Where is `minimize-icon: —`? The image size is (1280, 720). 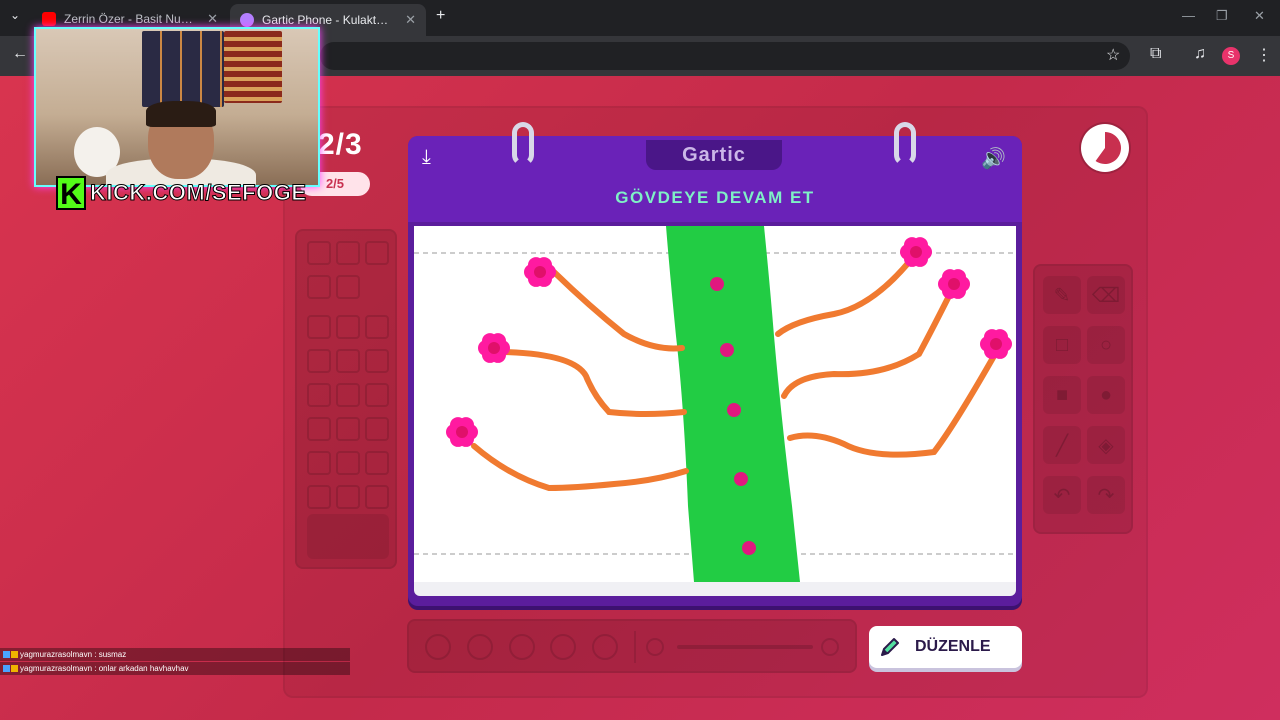 minimize-icon: — is located at coordinates (1188, 15).